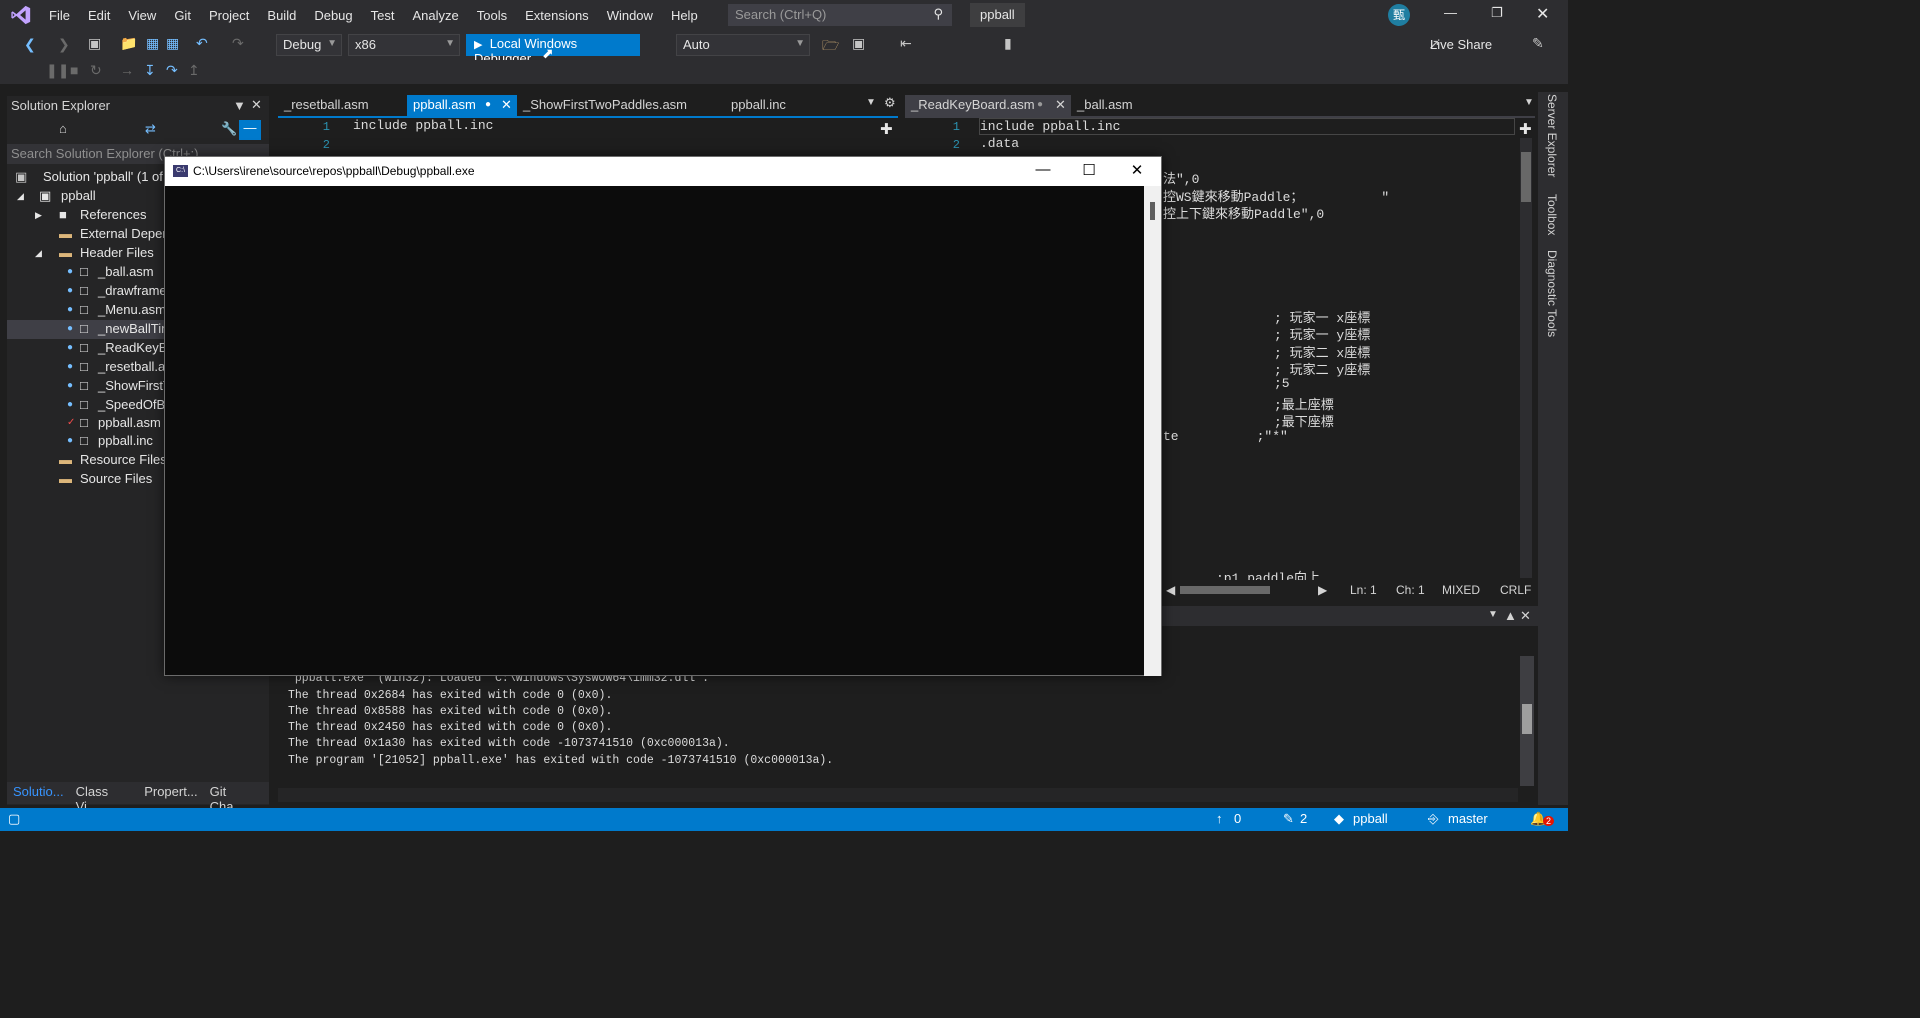  I want to click on stop-icon: ■, so click(74, 70).